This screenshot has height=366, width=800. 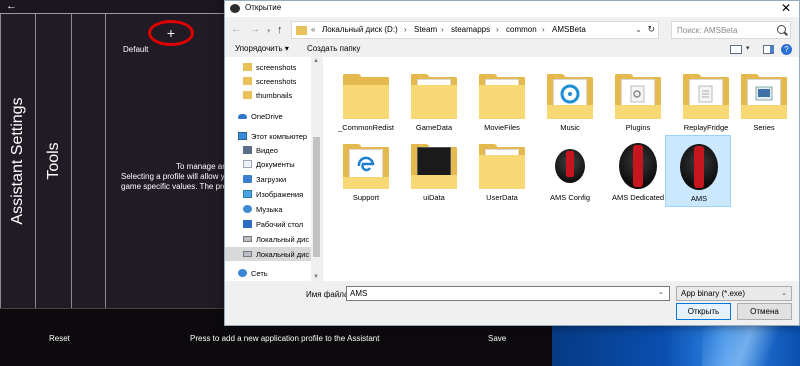 I want to click on nav-item-label: Сеть, so click(x=259, y=273).